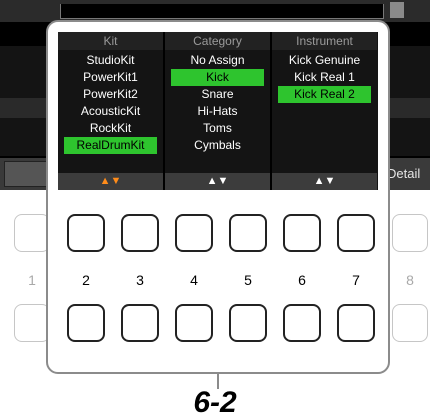  Describe the element at coordinates (410, 280) in the screenshot. I see `button-number-8: 8` at that location.